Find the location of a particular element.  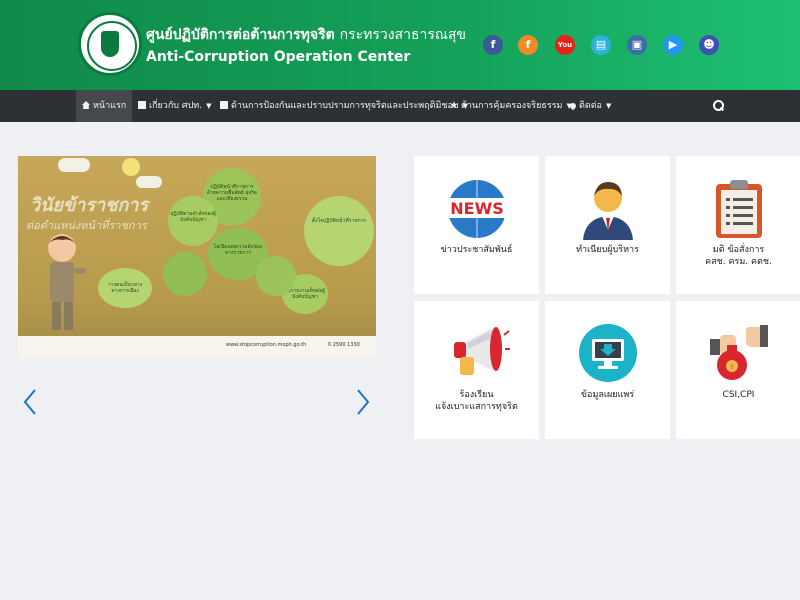

bribe-refuse-icon: ! is located at coordinates (739, 352).